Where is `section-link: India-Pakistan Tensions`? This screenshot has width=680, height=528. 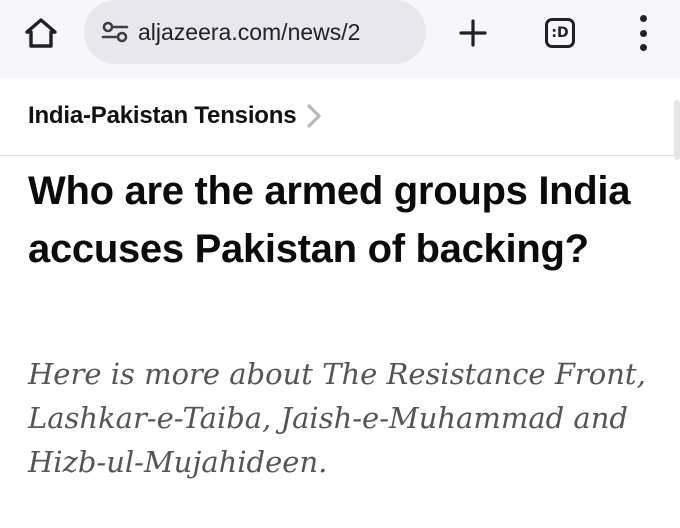
section-link: India-Pakistan Tensions is located at coordinates (175, 116).